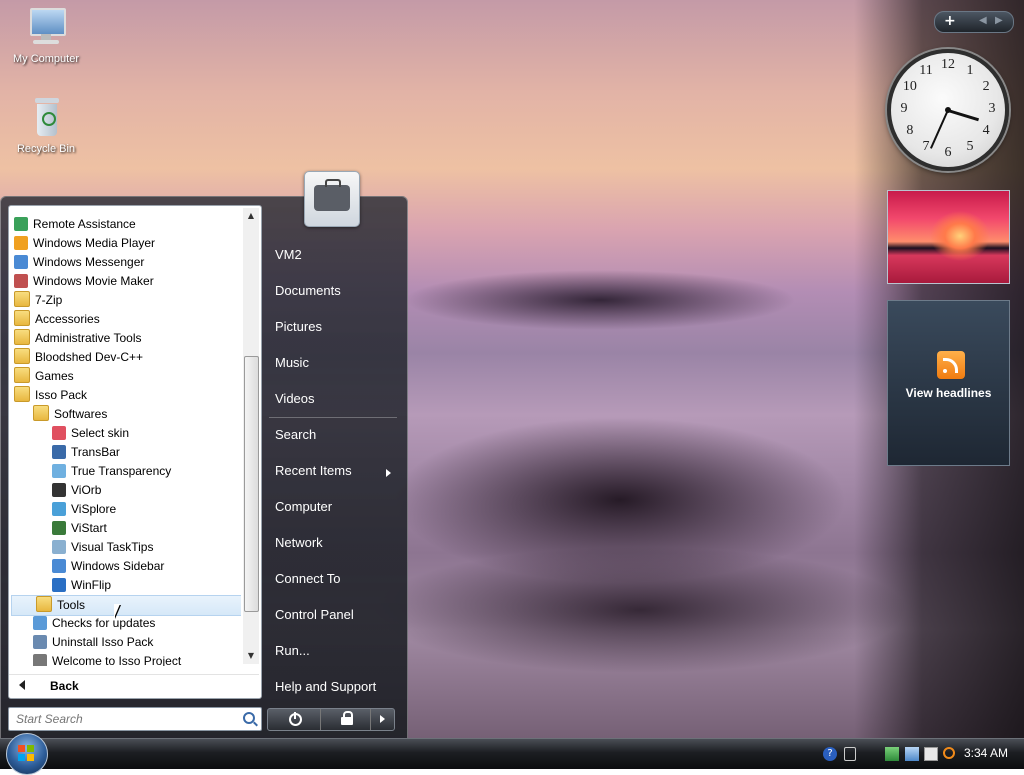  What do you see at coordinates (986, 753) in the screenshot?
I see `clock-time: 3:34 AM` at bounding box center [986, 753].